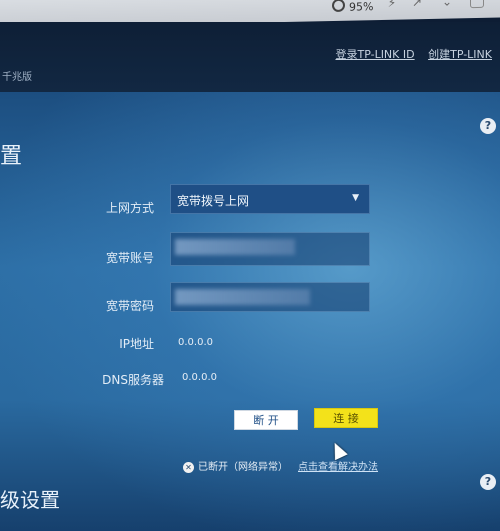 Image resolution: width=500 pixels, height=531 pixels. I want to click on help-icon-bottom: ?, so click(488, 482).